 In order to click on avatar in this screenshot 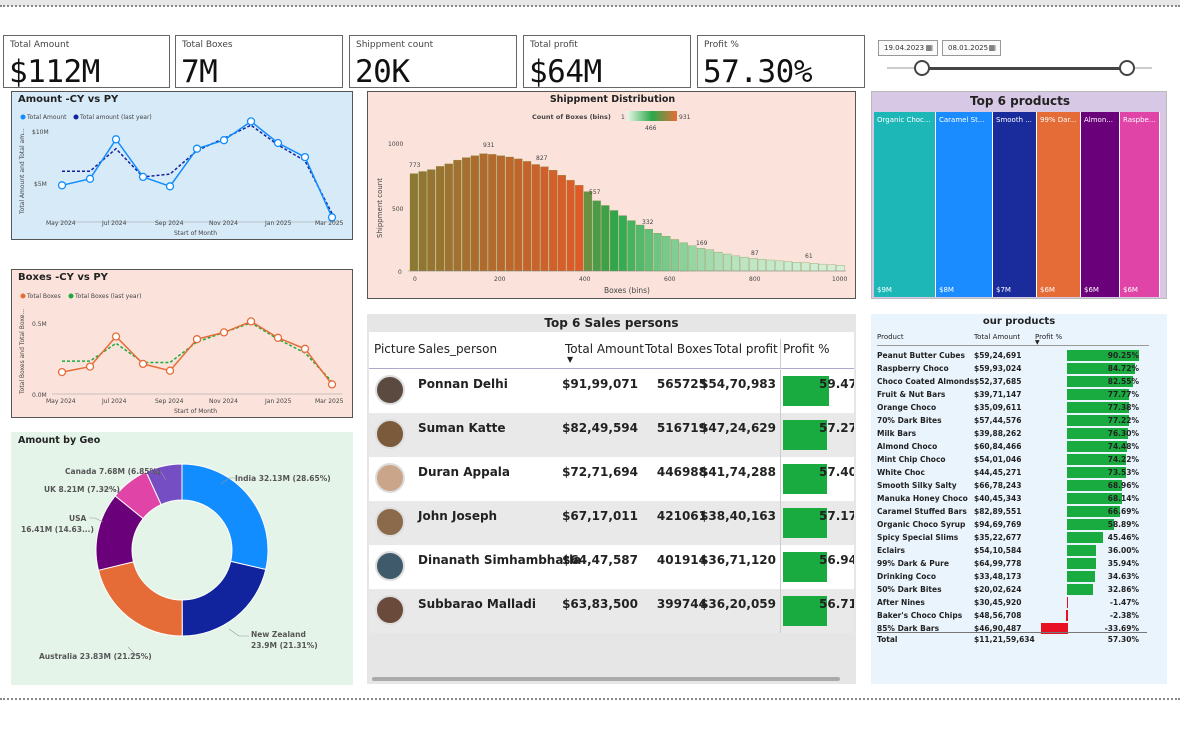, I will do `click(390, 566)`.